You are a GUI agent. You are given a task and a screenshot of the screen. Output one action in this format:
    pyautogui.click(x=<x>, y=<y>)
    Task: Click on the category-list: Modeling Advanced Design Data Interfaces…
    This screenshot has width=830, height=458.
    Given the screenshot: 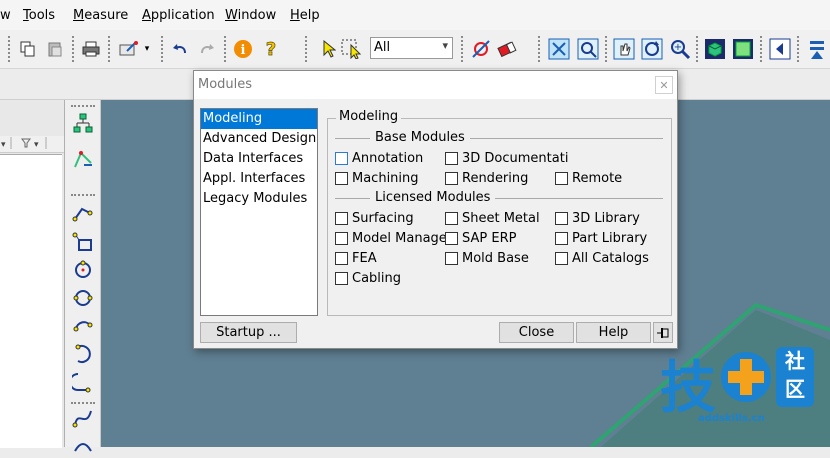 What is the action you would take?
    pyautogui.click(x=259, y=212)
    